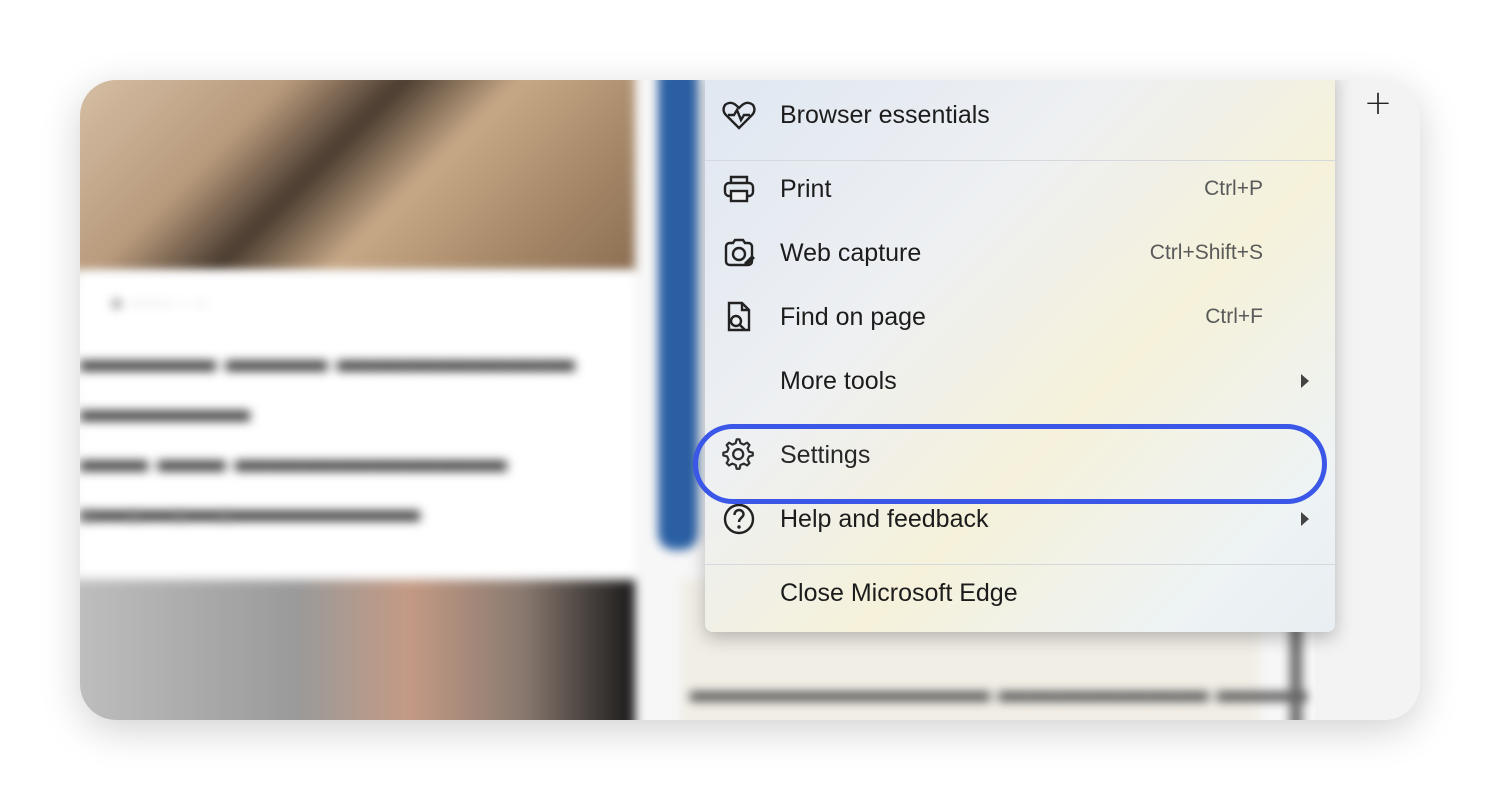 The image size is (1500, 800). I want to click on menu-item-label: Close Microsoft Edge, so click(899, 592).